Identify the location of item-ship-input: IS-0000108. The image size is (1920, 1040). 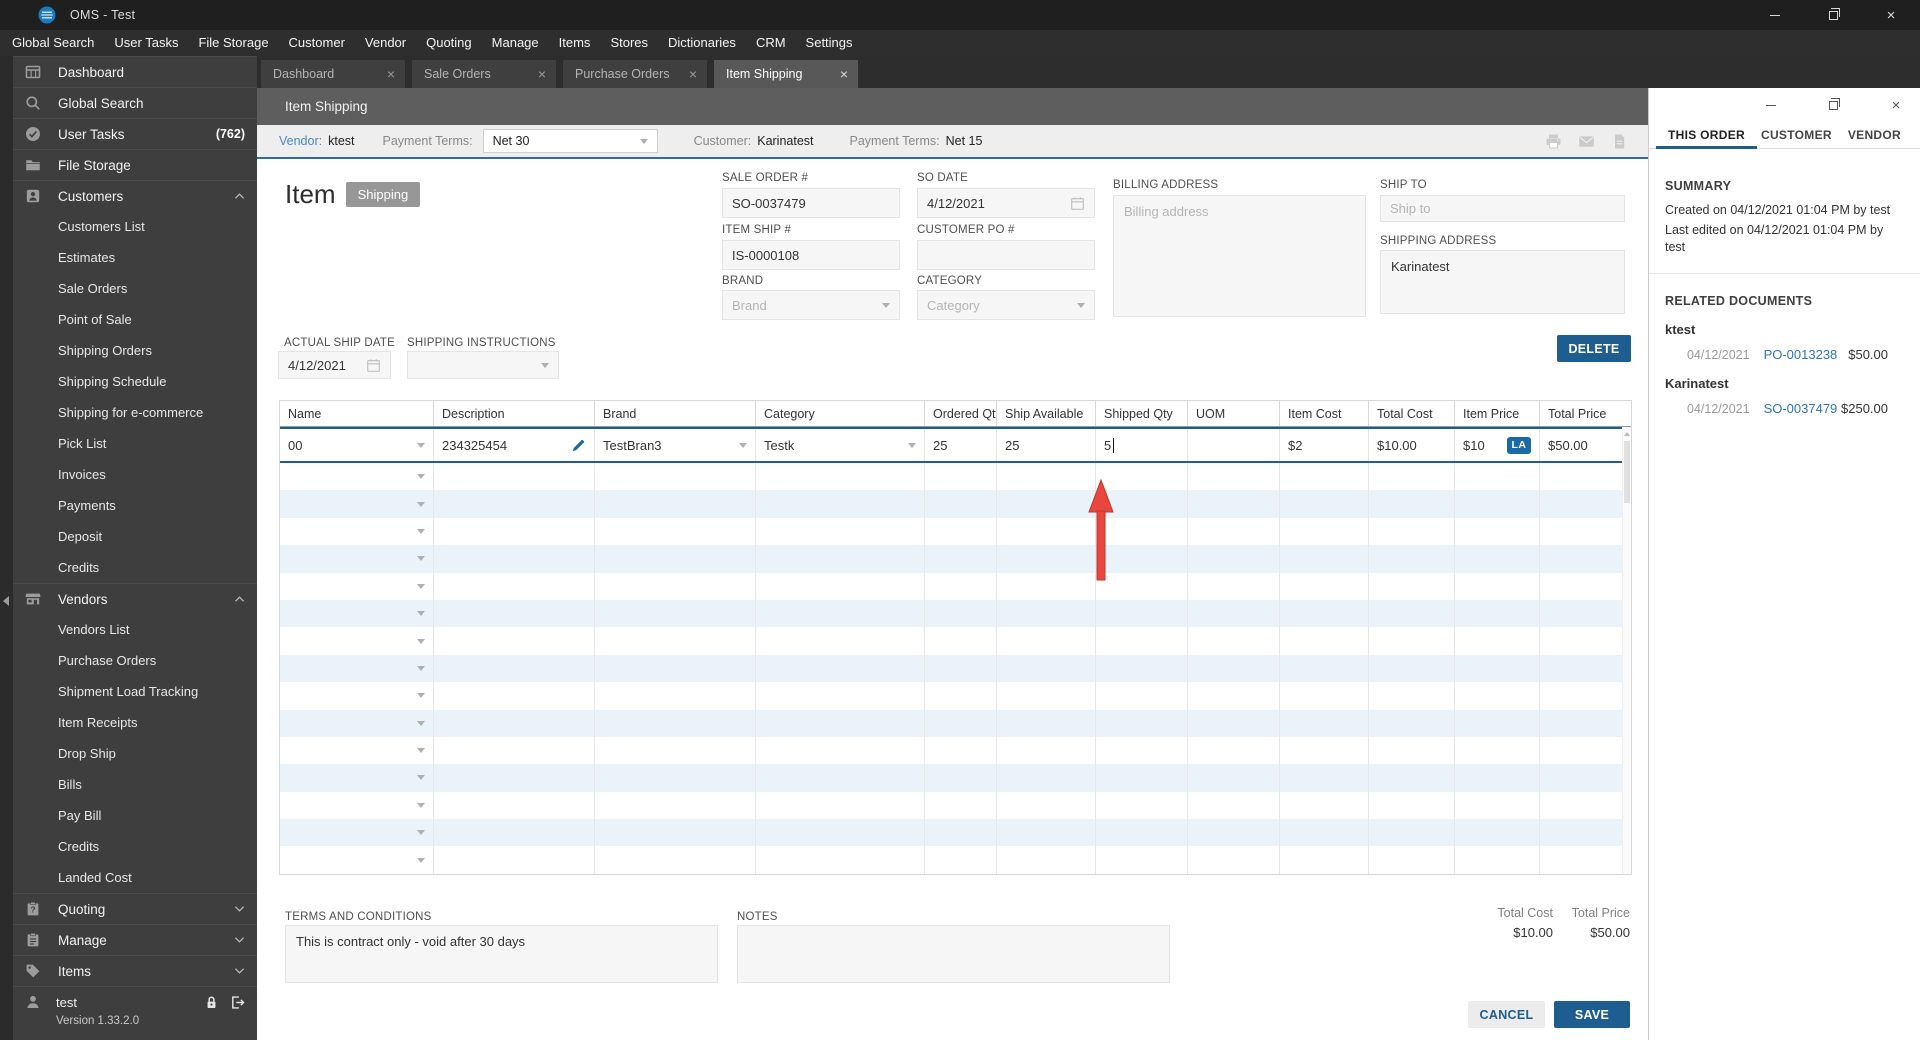
(811, 255).